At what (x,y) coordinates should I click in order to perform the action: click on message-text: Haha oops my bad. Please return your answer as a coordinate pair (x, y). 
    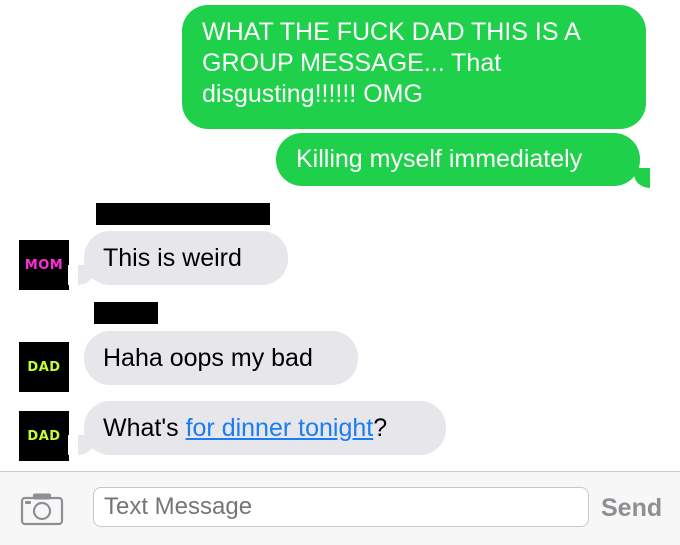
    Looking at the image, I should click on (208, 358).